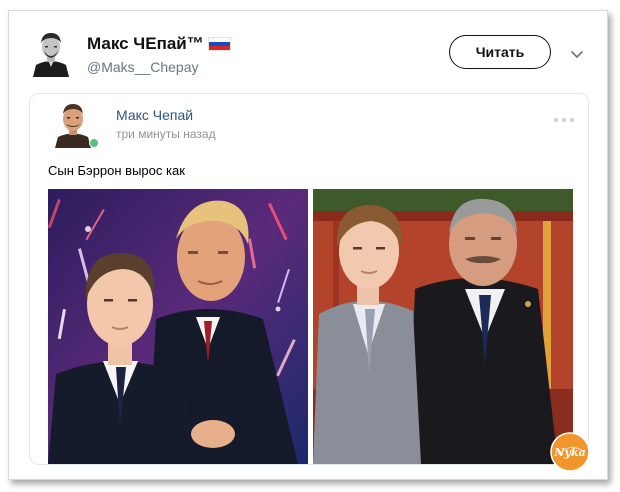 Image resolution: width=620 pixels, height=492 pixels. Describe the element at coordinates (154, 115) in the screenshot. I see `quoted-author-name: Макс Чепай` at that location.